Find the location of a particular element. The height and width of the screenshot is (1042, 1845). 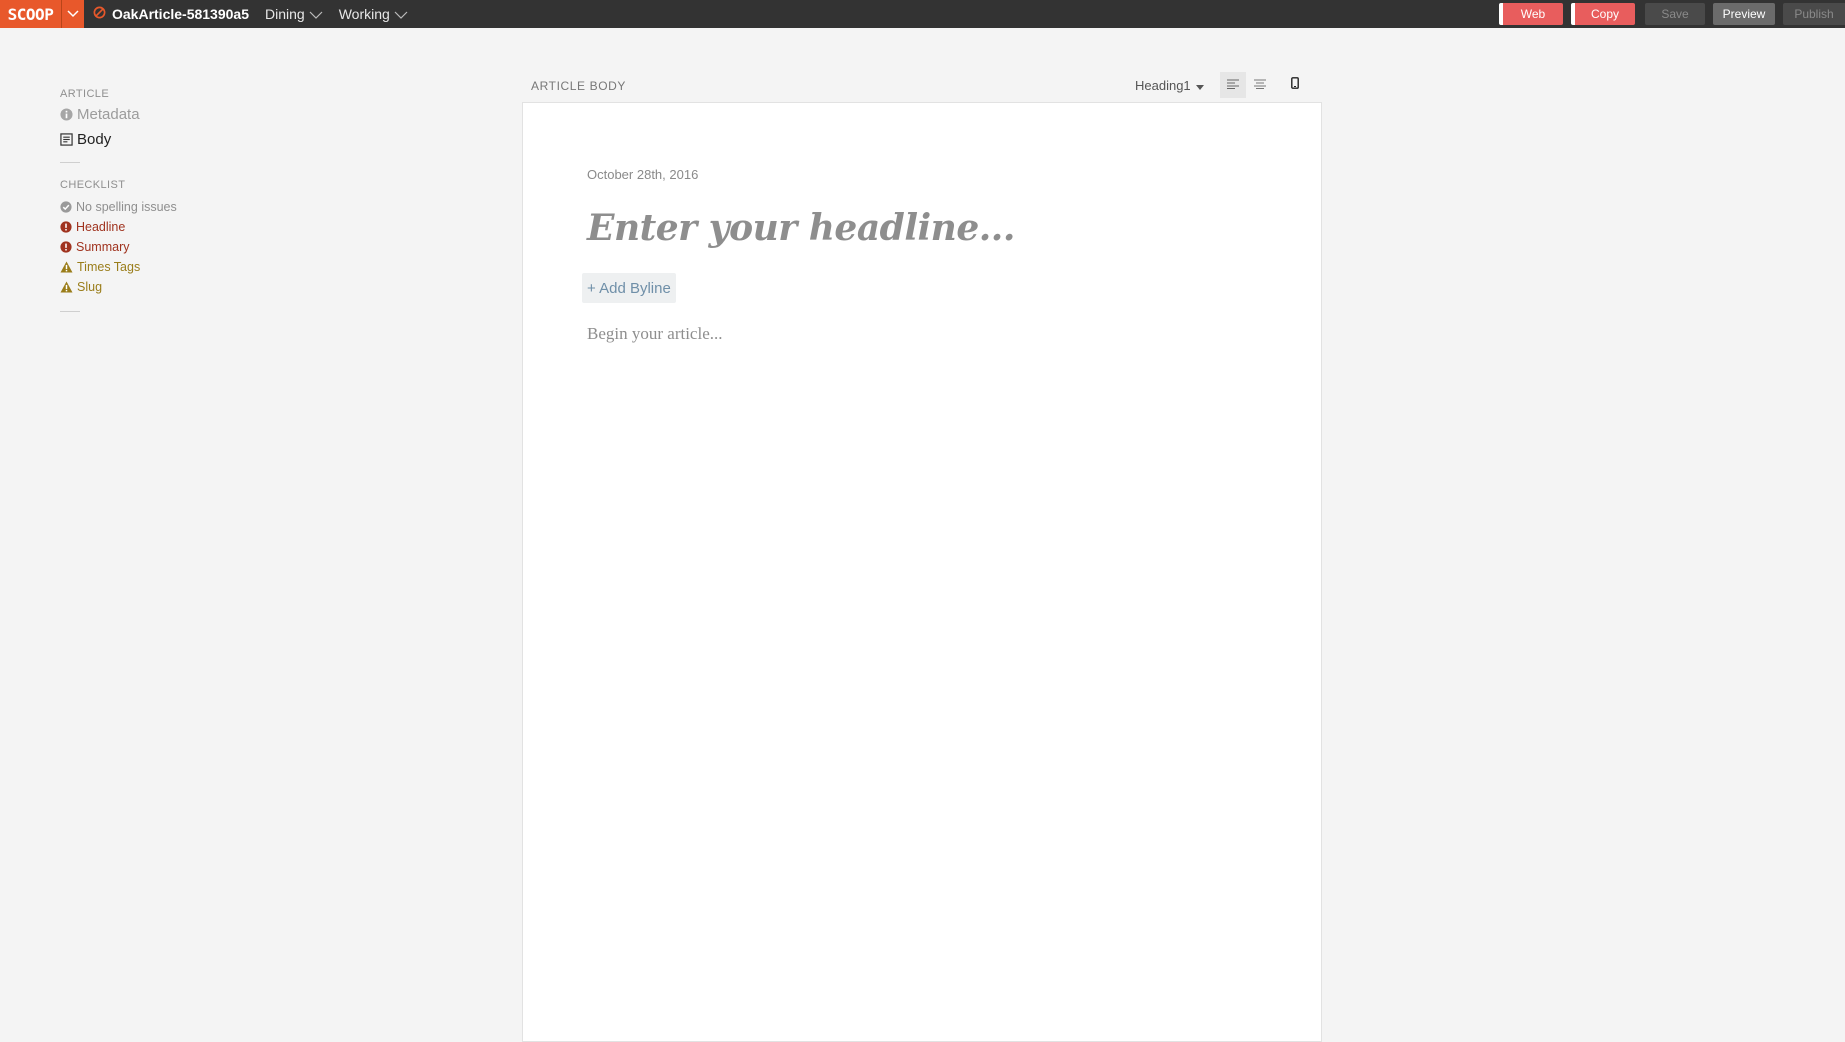

article-title: OakArticle-581390a5 is located at coordinates (171, 14).